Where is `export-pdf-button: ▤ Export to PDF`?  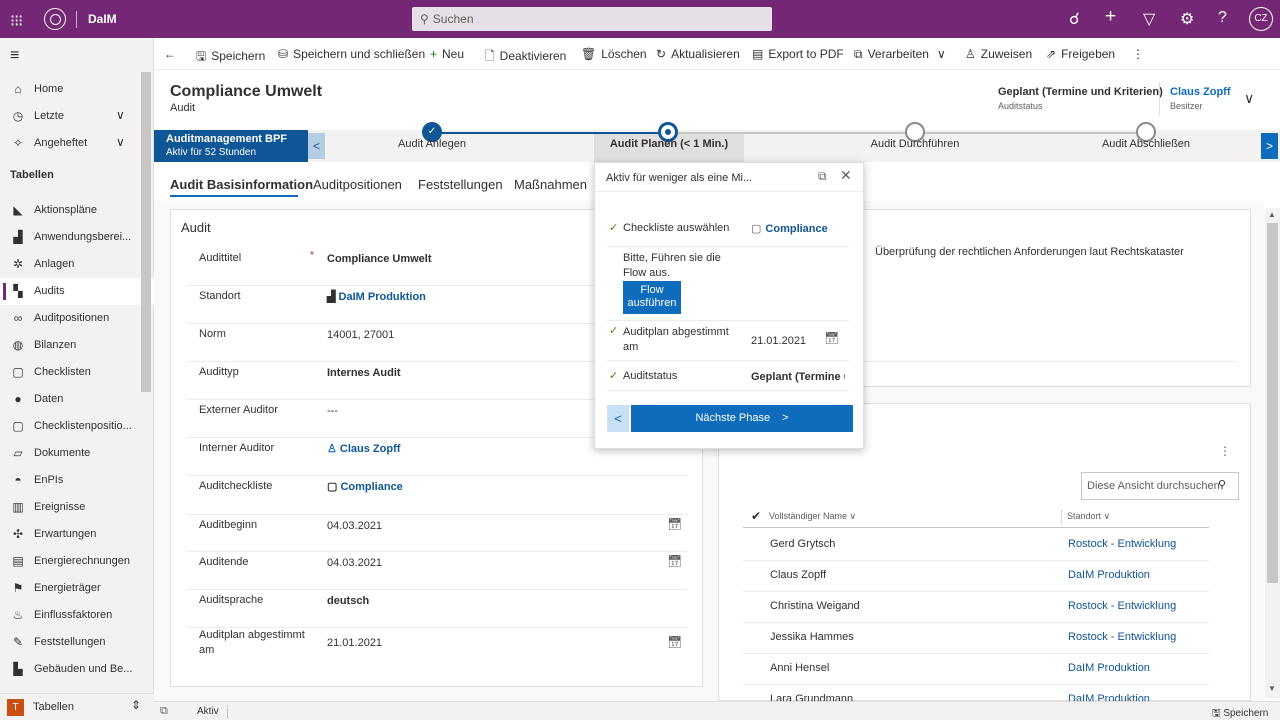
export-pdf-button: ▤ Export to PDF is located at coordinates (798, 54).